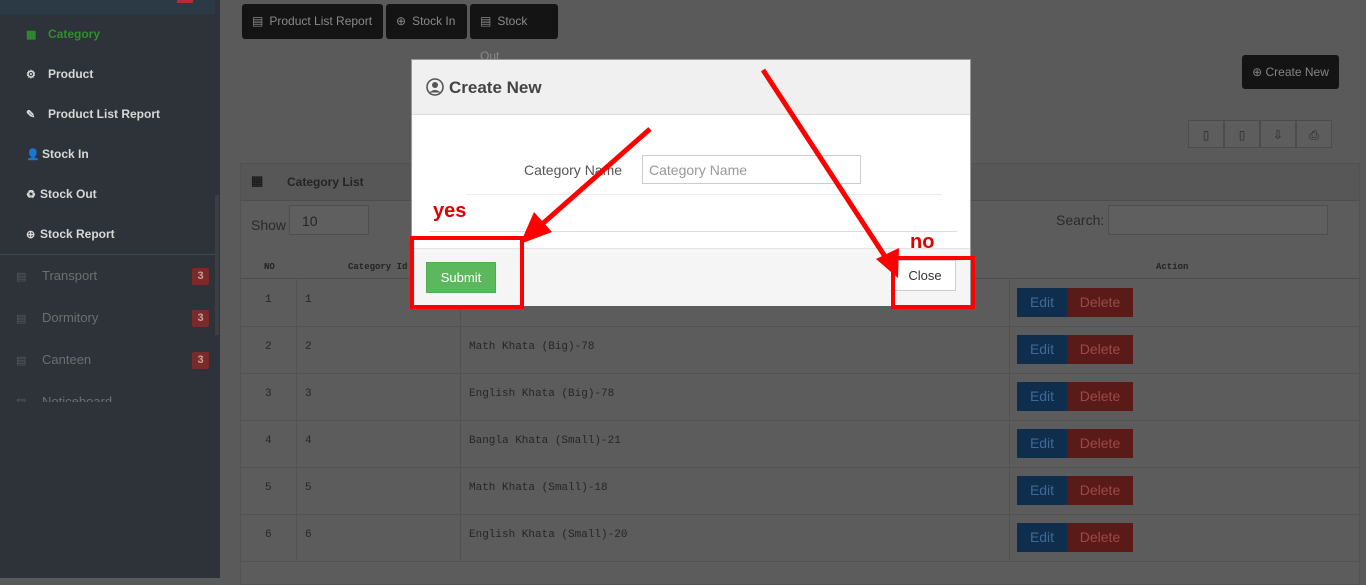  Describe the element at coordinates (104, 114) in the screenshot. I see `sidebar-item-label: Product List Report` at that location.